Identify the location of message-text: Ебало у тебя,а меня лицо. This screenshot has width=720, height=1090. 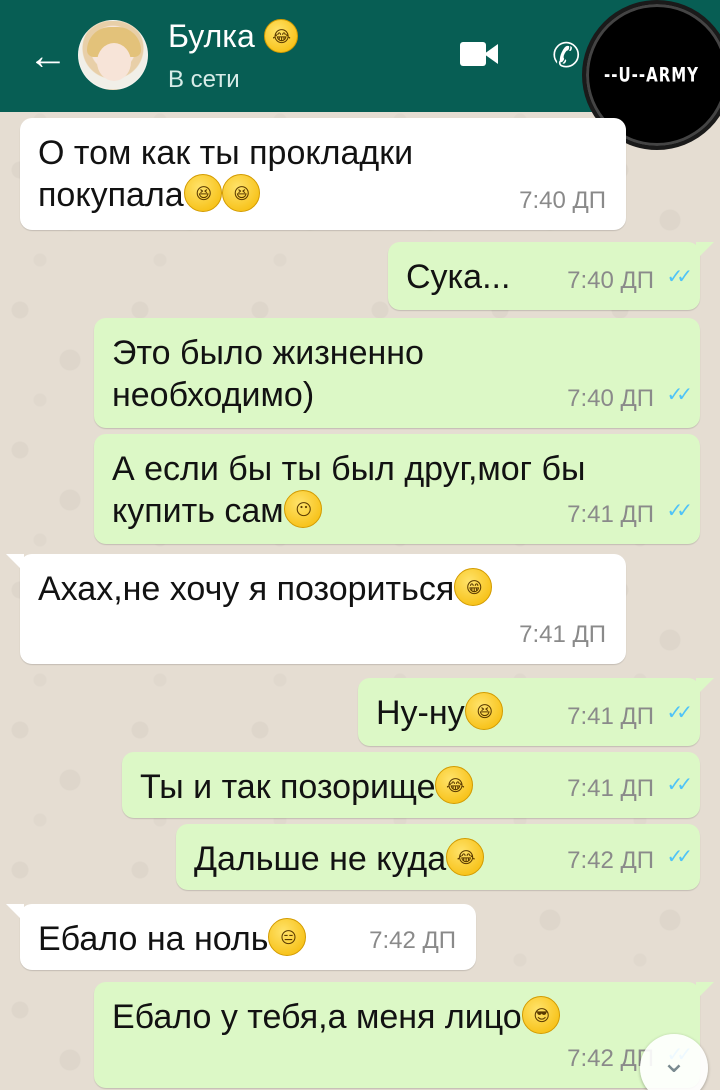
(317, 1017).